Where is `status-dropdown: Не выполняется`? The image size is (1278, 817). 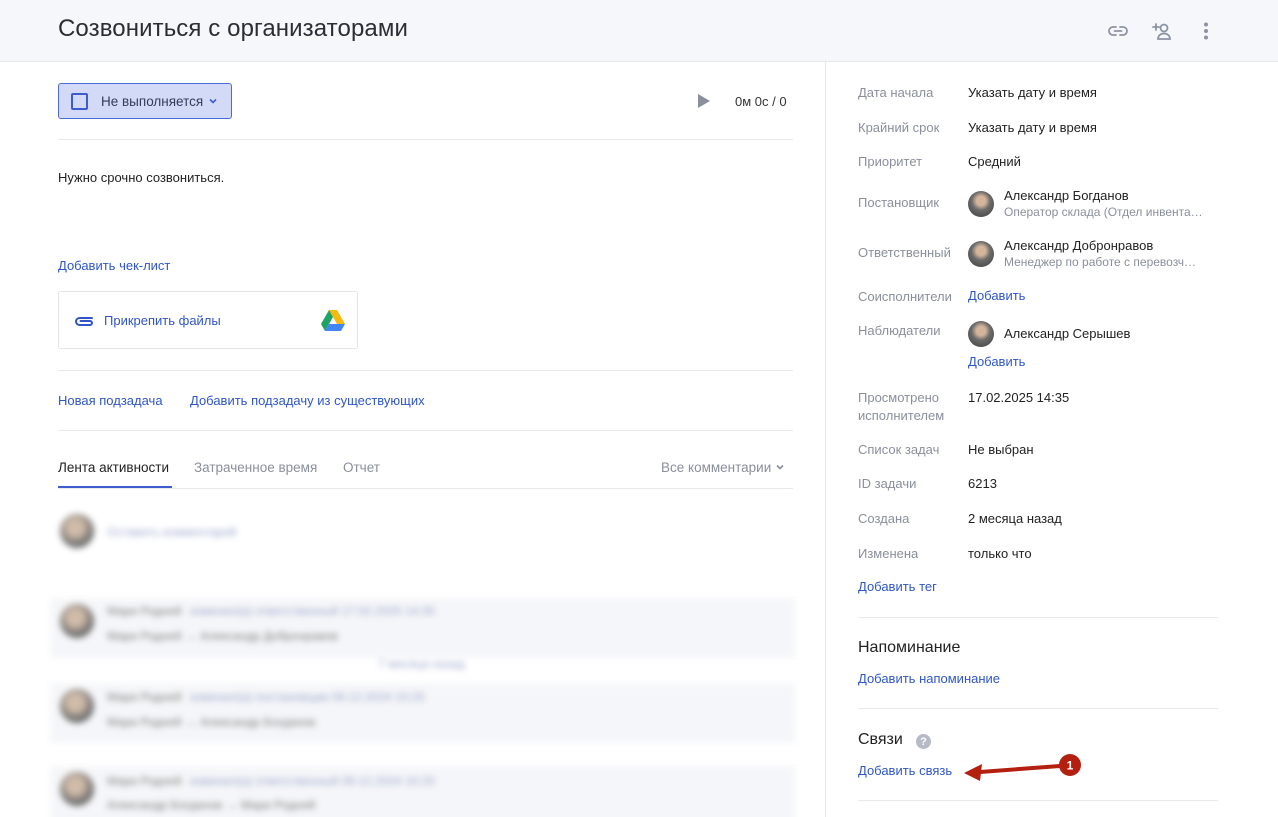 status-dropdown: Не выполняется is located at coordinates (145, 101).